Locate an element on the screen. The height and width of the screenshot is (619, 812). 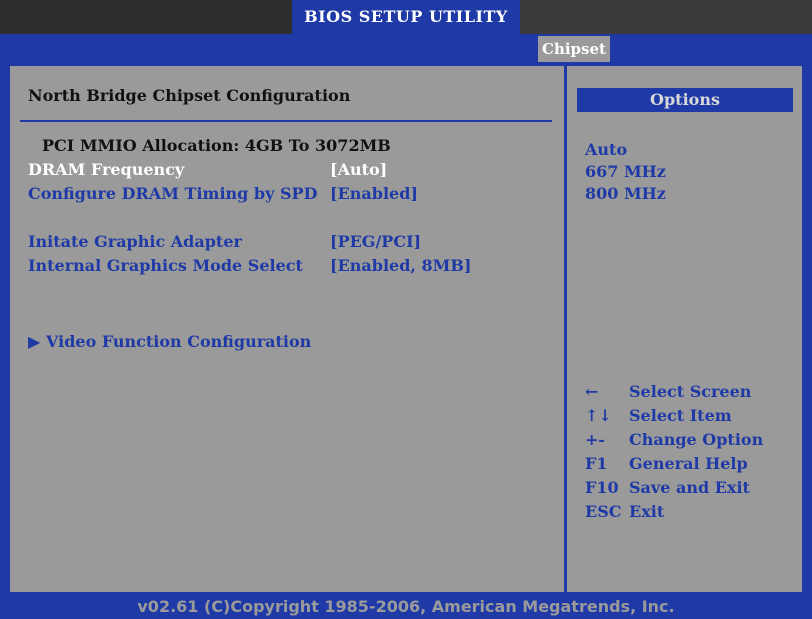
submenu-label: Video Function Configuration is located at coordinates (179, 341).